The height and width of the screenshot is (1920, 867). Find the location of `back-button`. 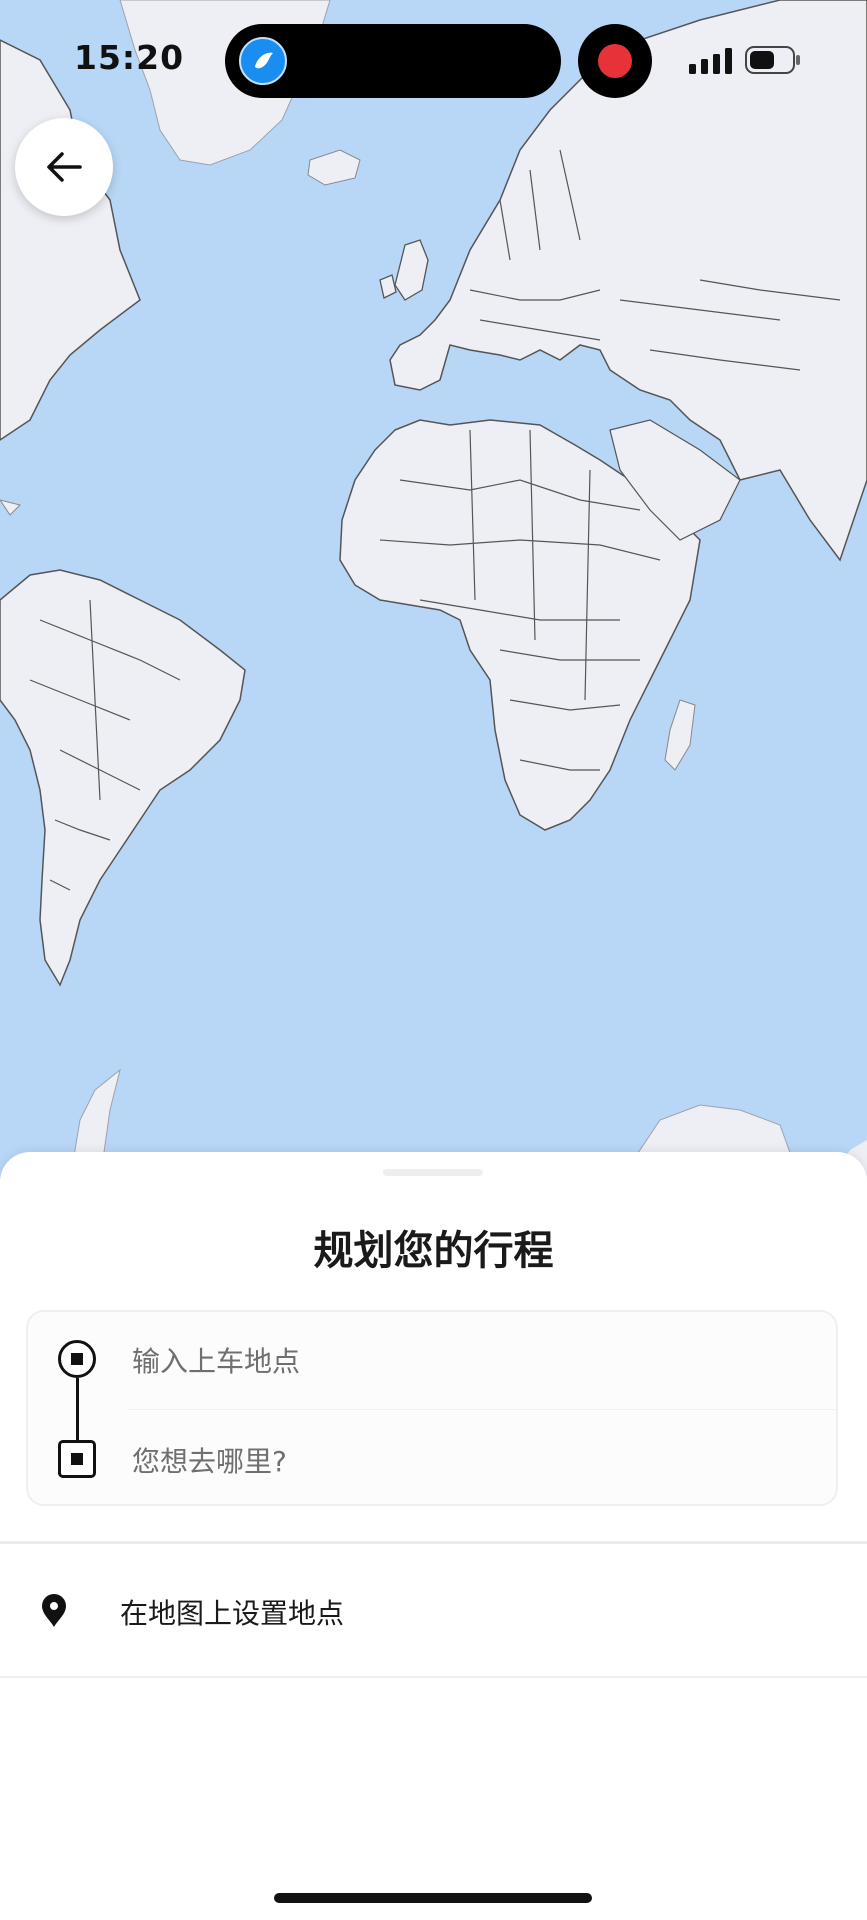

back-button is located at coordinates (64, 167).